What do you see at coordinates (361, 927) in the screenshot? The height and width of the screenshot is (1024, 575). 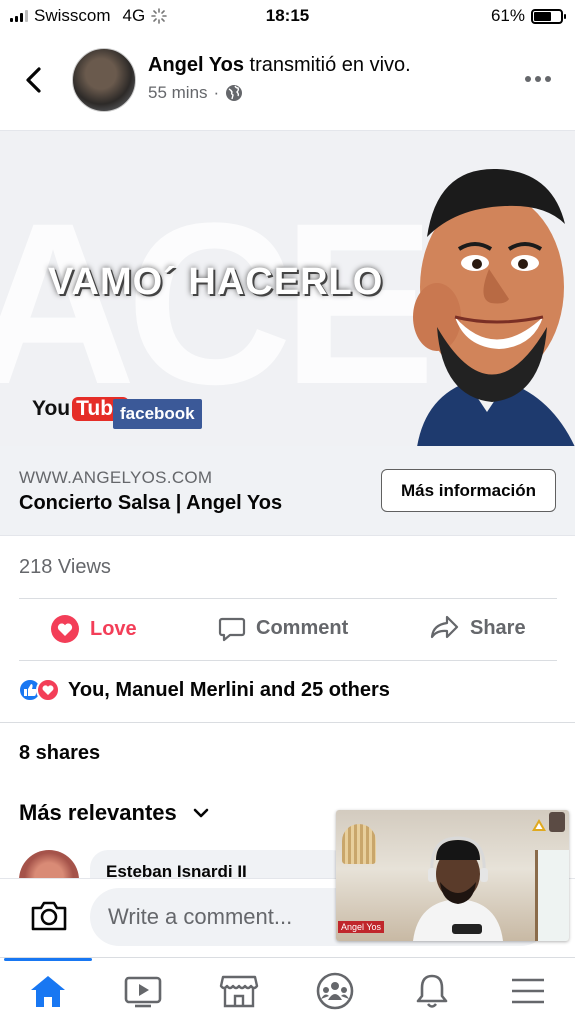 I see `video-name-tag: Angel Yos` at bounding box center [361, 927].